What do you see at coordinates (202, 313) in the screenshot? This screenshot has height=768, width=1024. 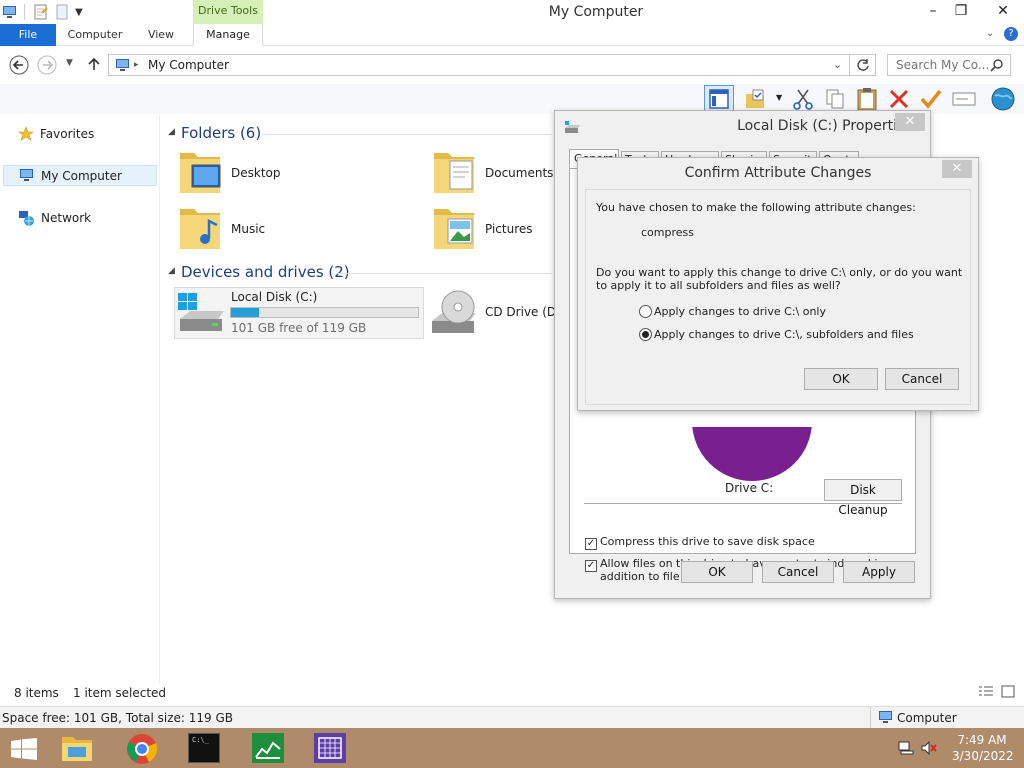 I see `hard-drive-icon` at bounding box center [202, 313].